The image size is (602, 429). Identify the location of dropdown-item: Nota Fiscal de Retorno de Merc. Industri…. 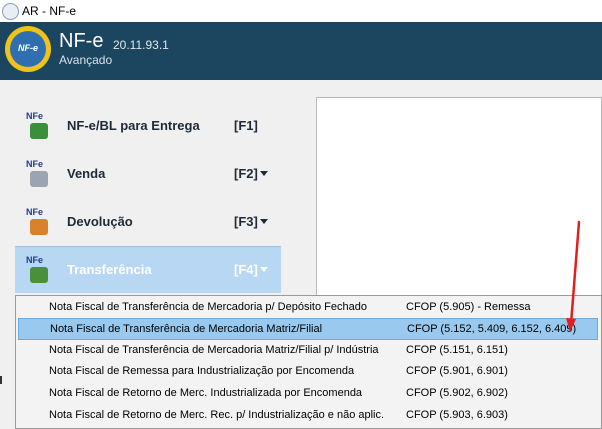
(308, 394).